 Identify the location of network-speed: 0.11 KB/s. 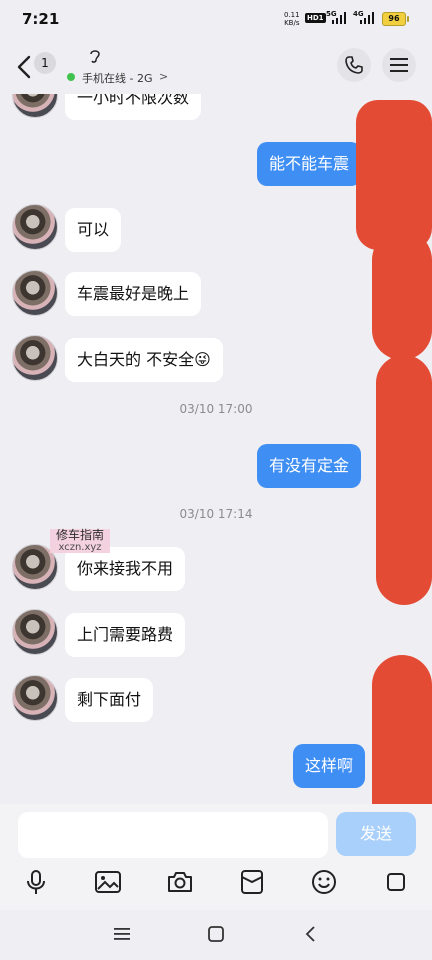
(292, 19).